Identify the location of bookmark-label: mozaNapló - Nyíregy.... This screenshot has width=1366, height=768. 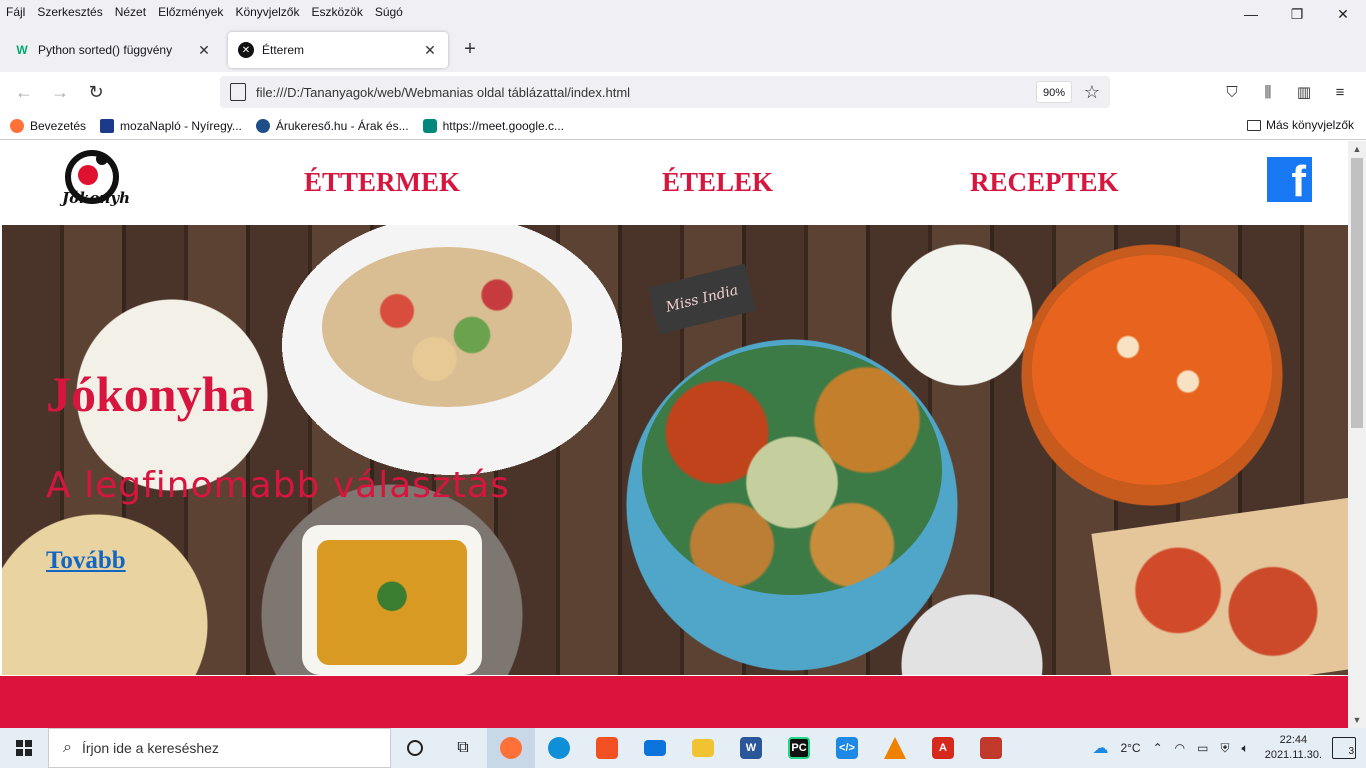
(181, 125).